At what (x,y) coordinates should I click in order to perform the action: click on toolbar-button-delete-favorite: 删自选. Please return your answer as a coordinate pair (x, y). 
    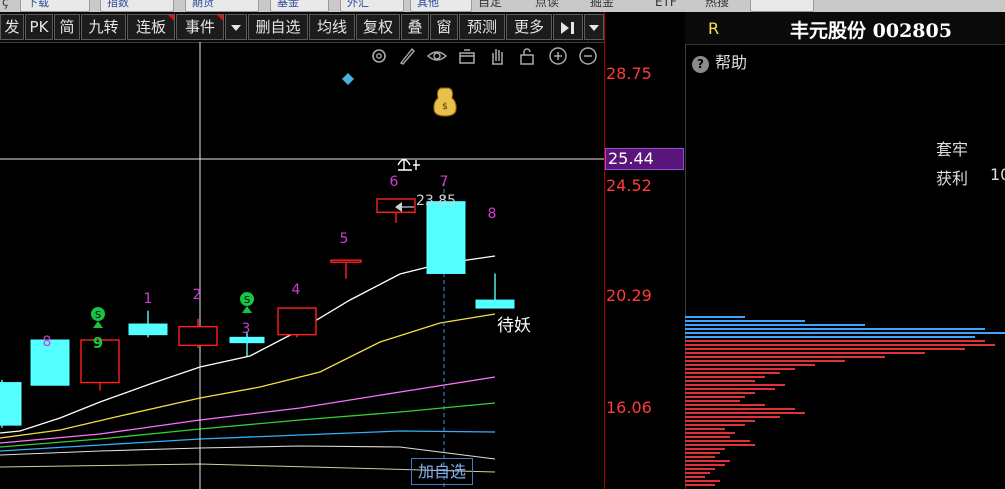
    Looking at the image, I should click on (278, 27).